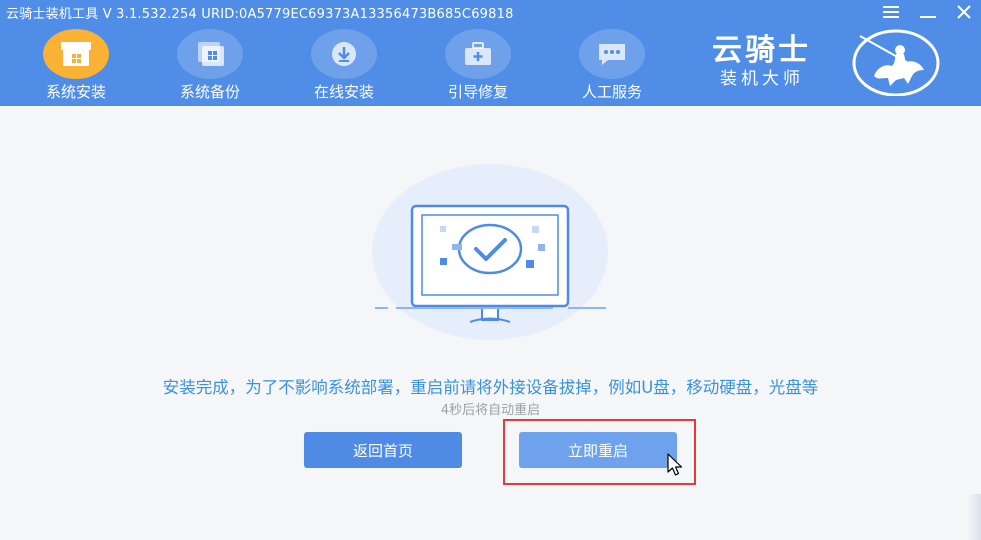 This screenshot has height=540, width=981. Describe the element at coordinates (490, 410) in the screenshot. I see `restart-countdown: 4秒后将自动重启` at that location.